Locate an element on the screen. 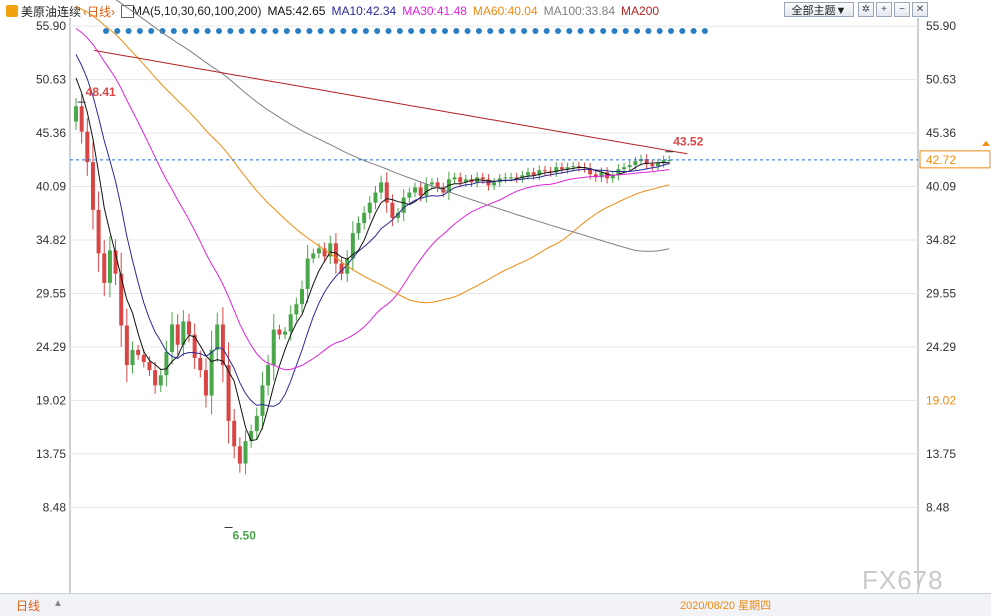 The width and height of the screenshot is (991, 616). y-tick-label-right: 8.48 is located at coordinates (938, 507).